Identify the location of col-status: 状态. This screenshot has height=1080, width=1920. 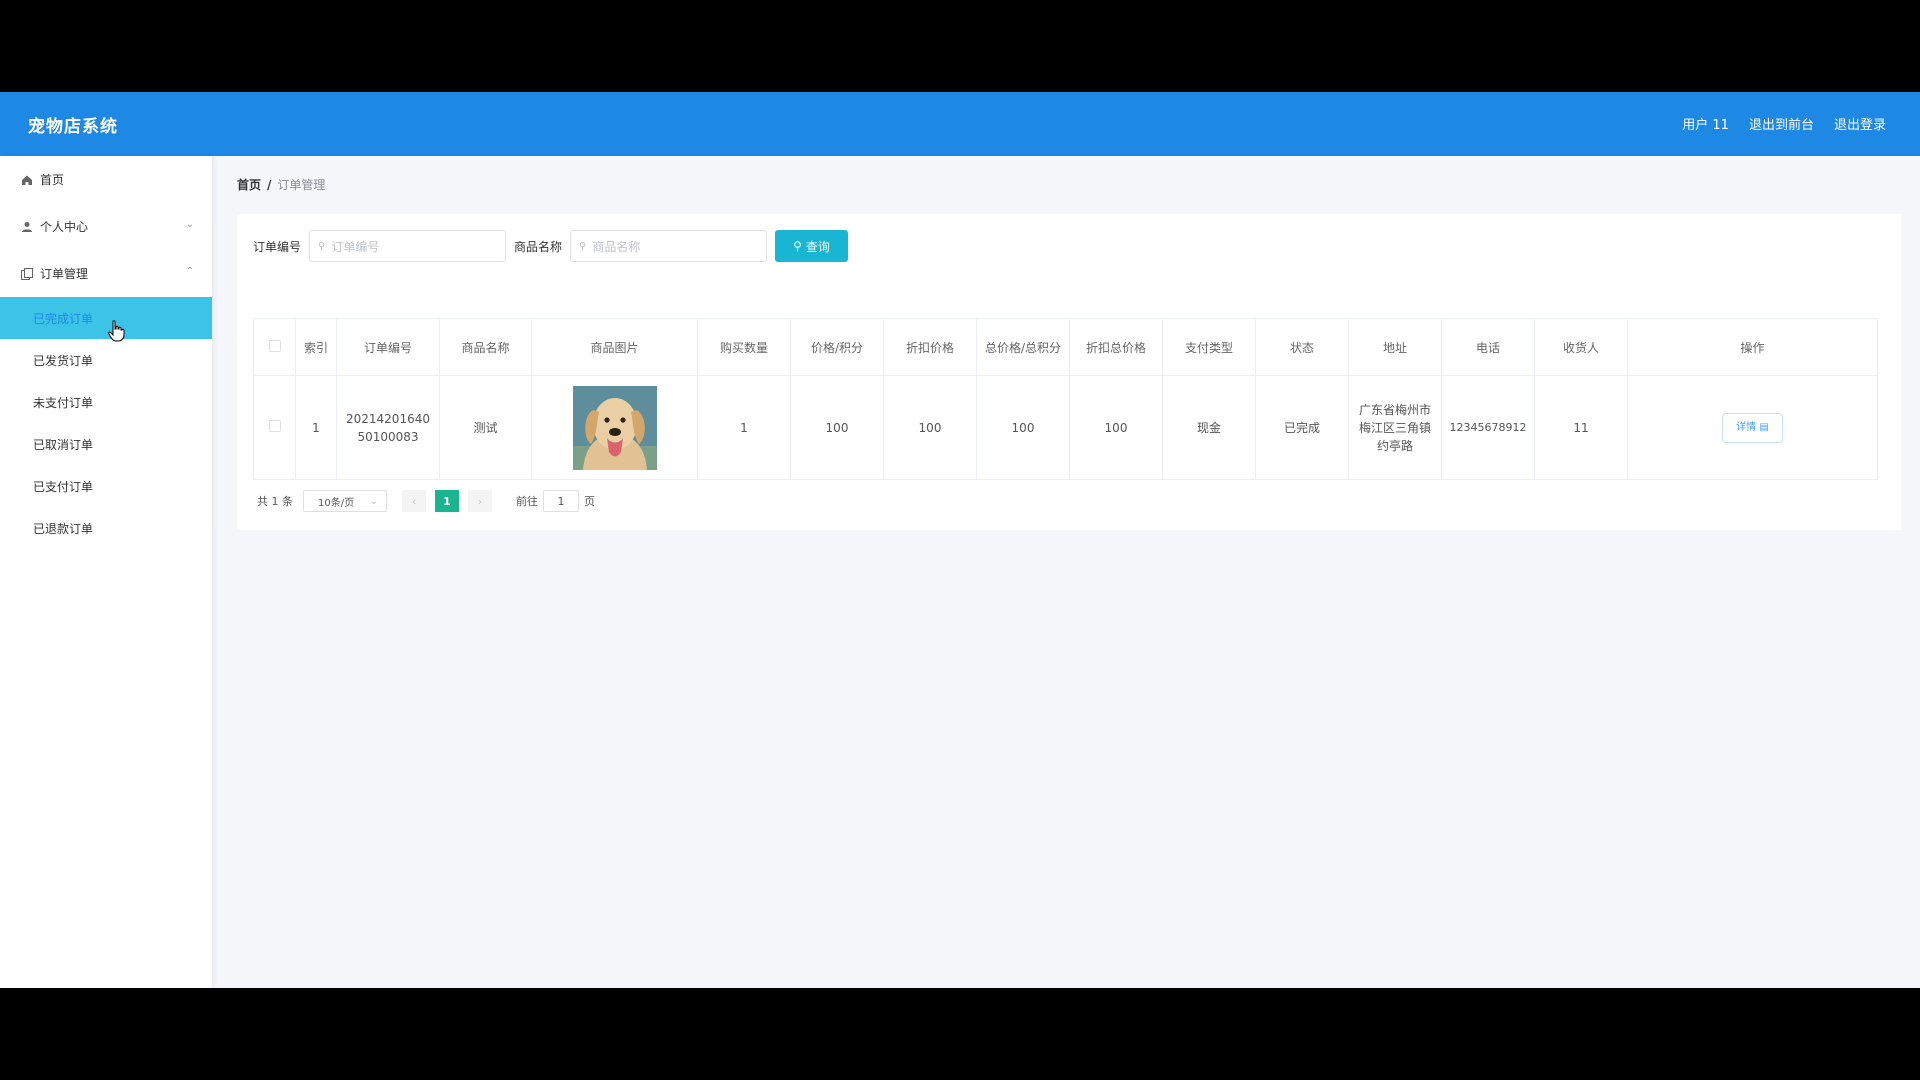
(1302, 347).